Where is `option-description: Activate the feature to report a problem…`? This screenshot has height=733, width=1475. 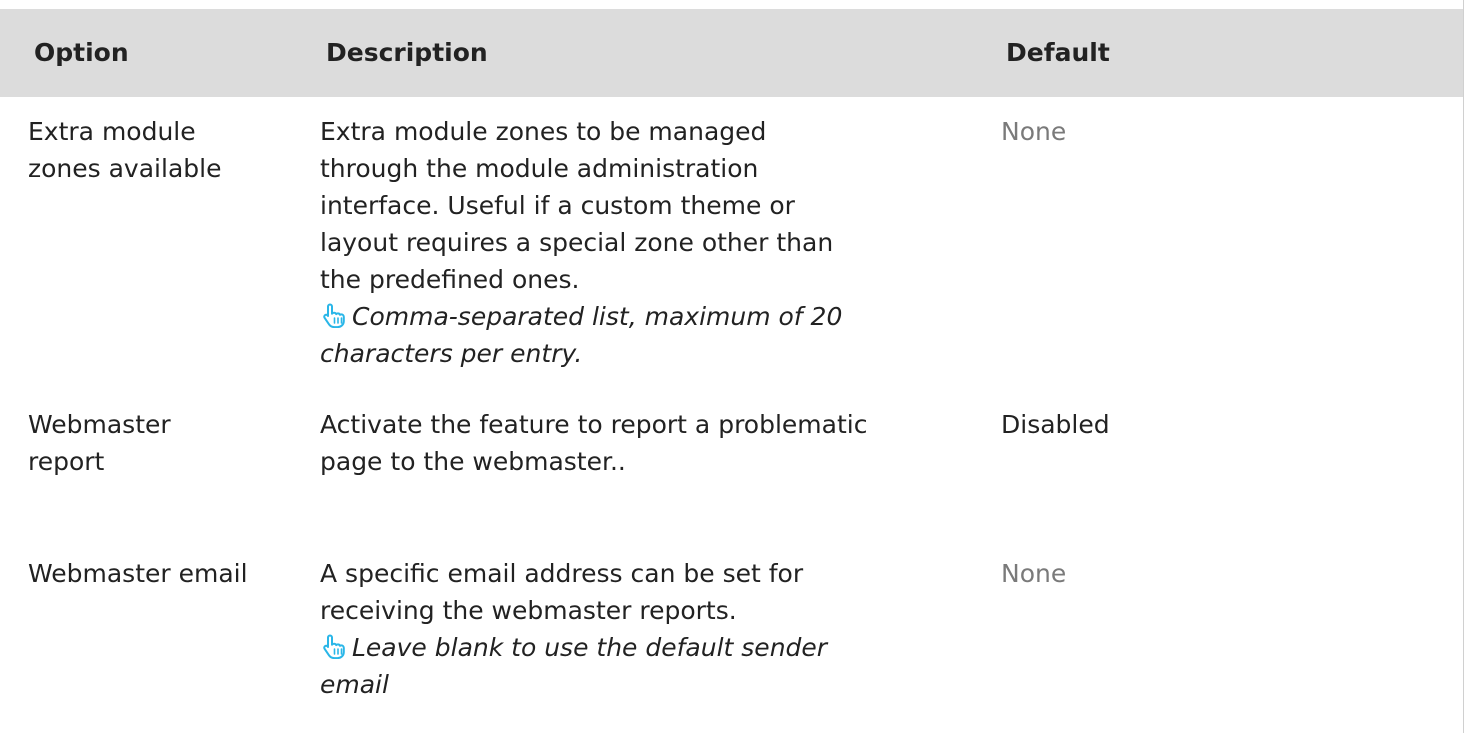
option-description: Activate the feature to report a problem… is located at coordinates (650, 443).